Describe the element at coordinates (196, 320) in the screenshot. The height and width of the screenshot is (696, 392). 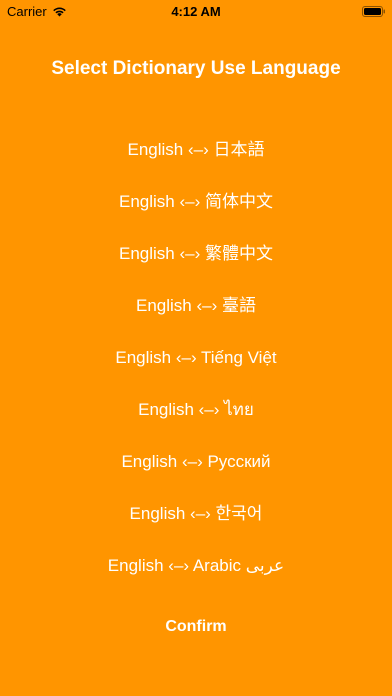
I see `language-option-taiwanese: English ‹–› 臺語` at that location.